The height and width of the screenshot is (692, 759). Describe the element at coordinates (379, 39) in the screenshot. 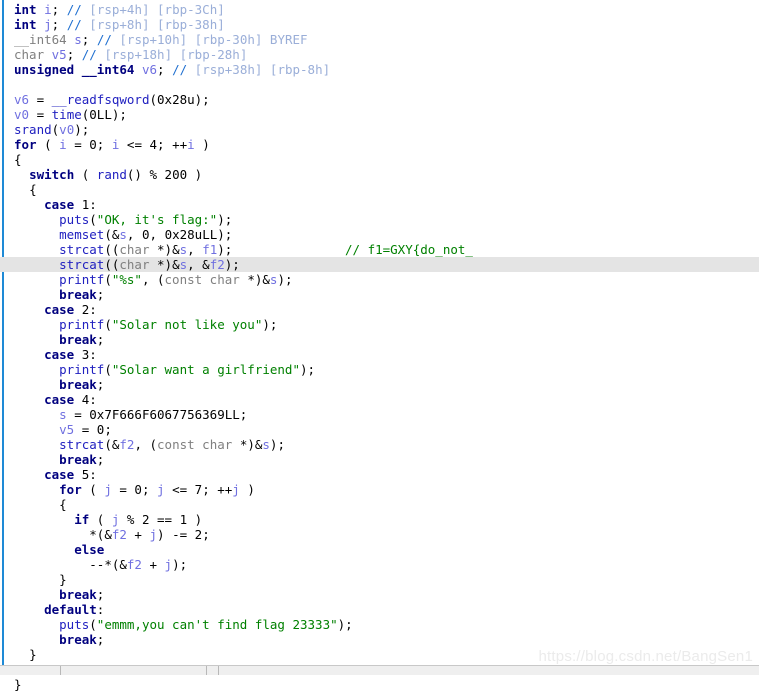

I see `code-line: __int64 s; // [rsp+10h] [rbp-30h] BYREF` at that location.